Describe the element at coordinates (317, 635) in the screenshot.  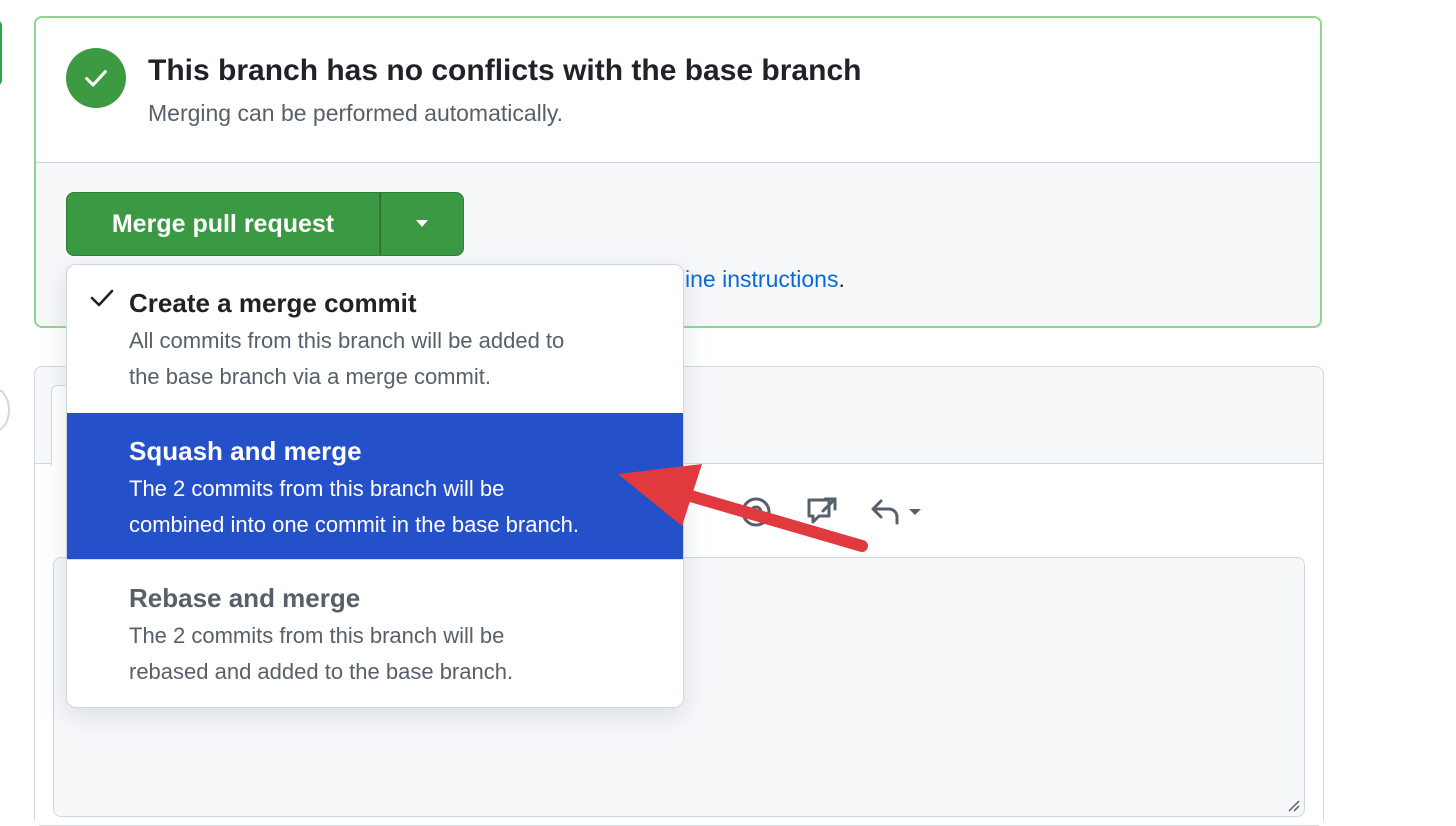
I see `merge-option-desc-line1: The 2 commits from this branch will be` at that location.